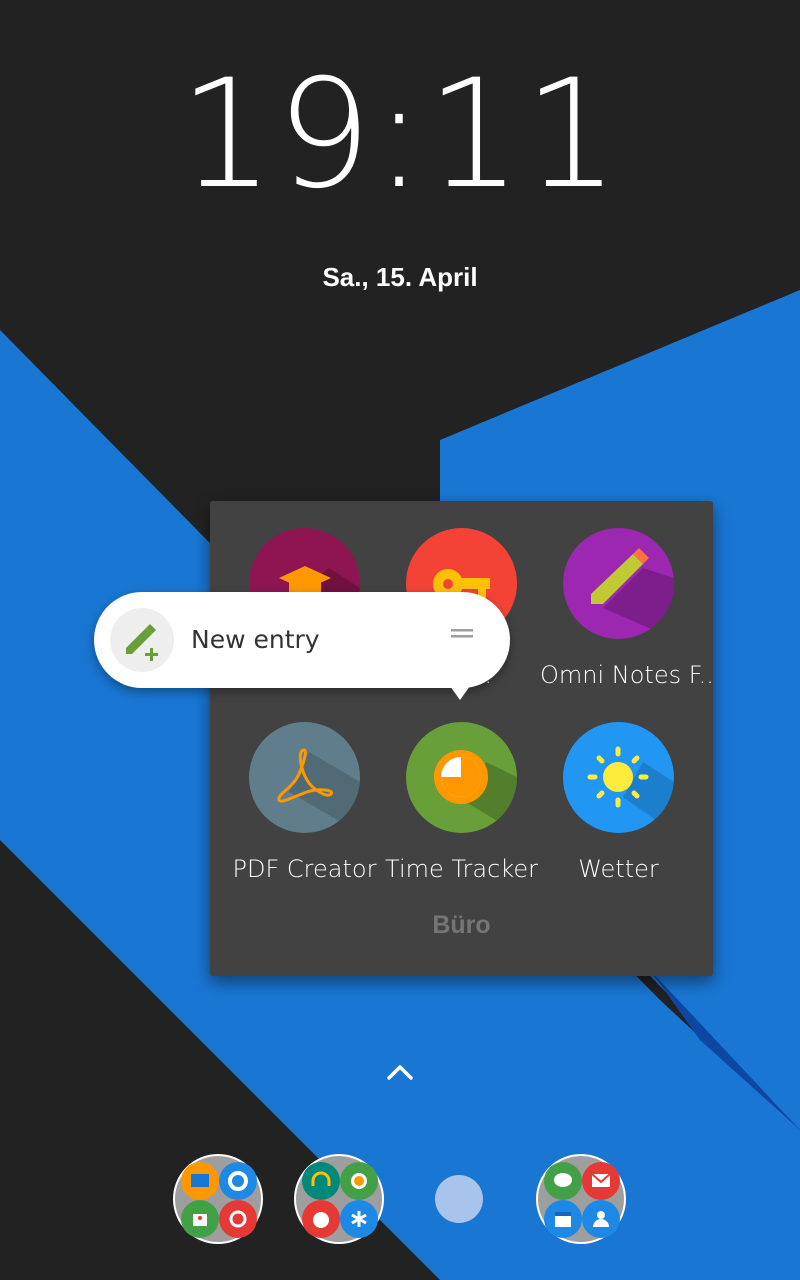  I want to click on contacts-icon, so click(601, 1219).